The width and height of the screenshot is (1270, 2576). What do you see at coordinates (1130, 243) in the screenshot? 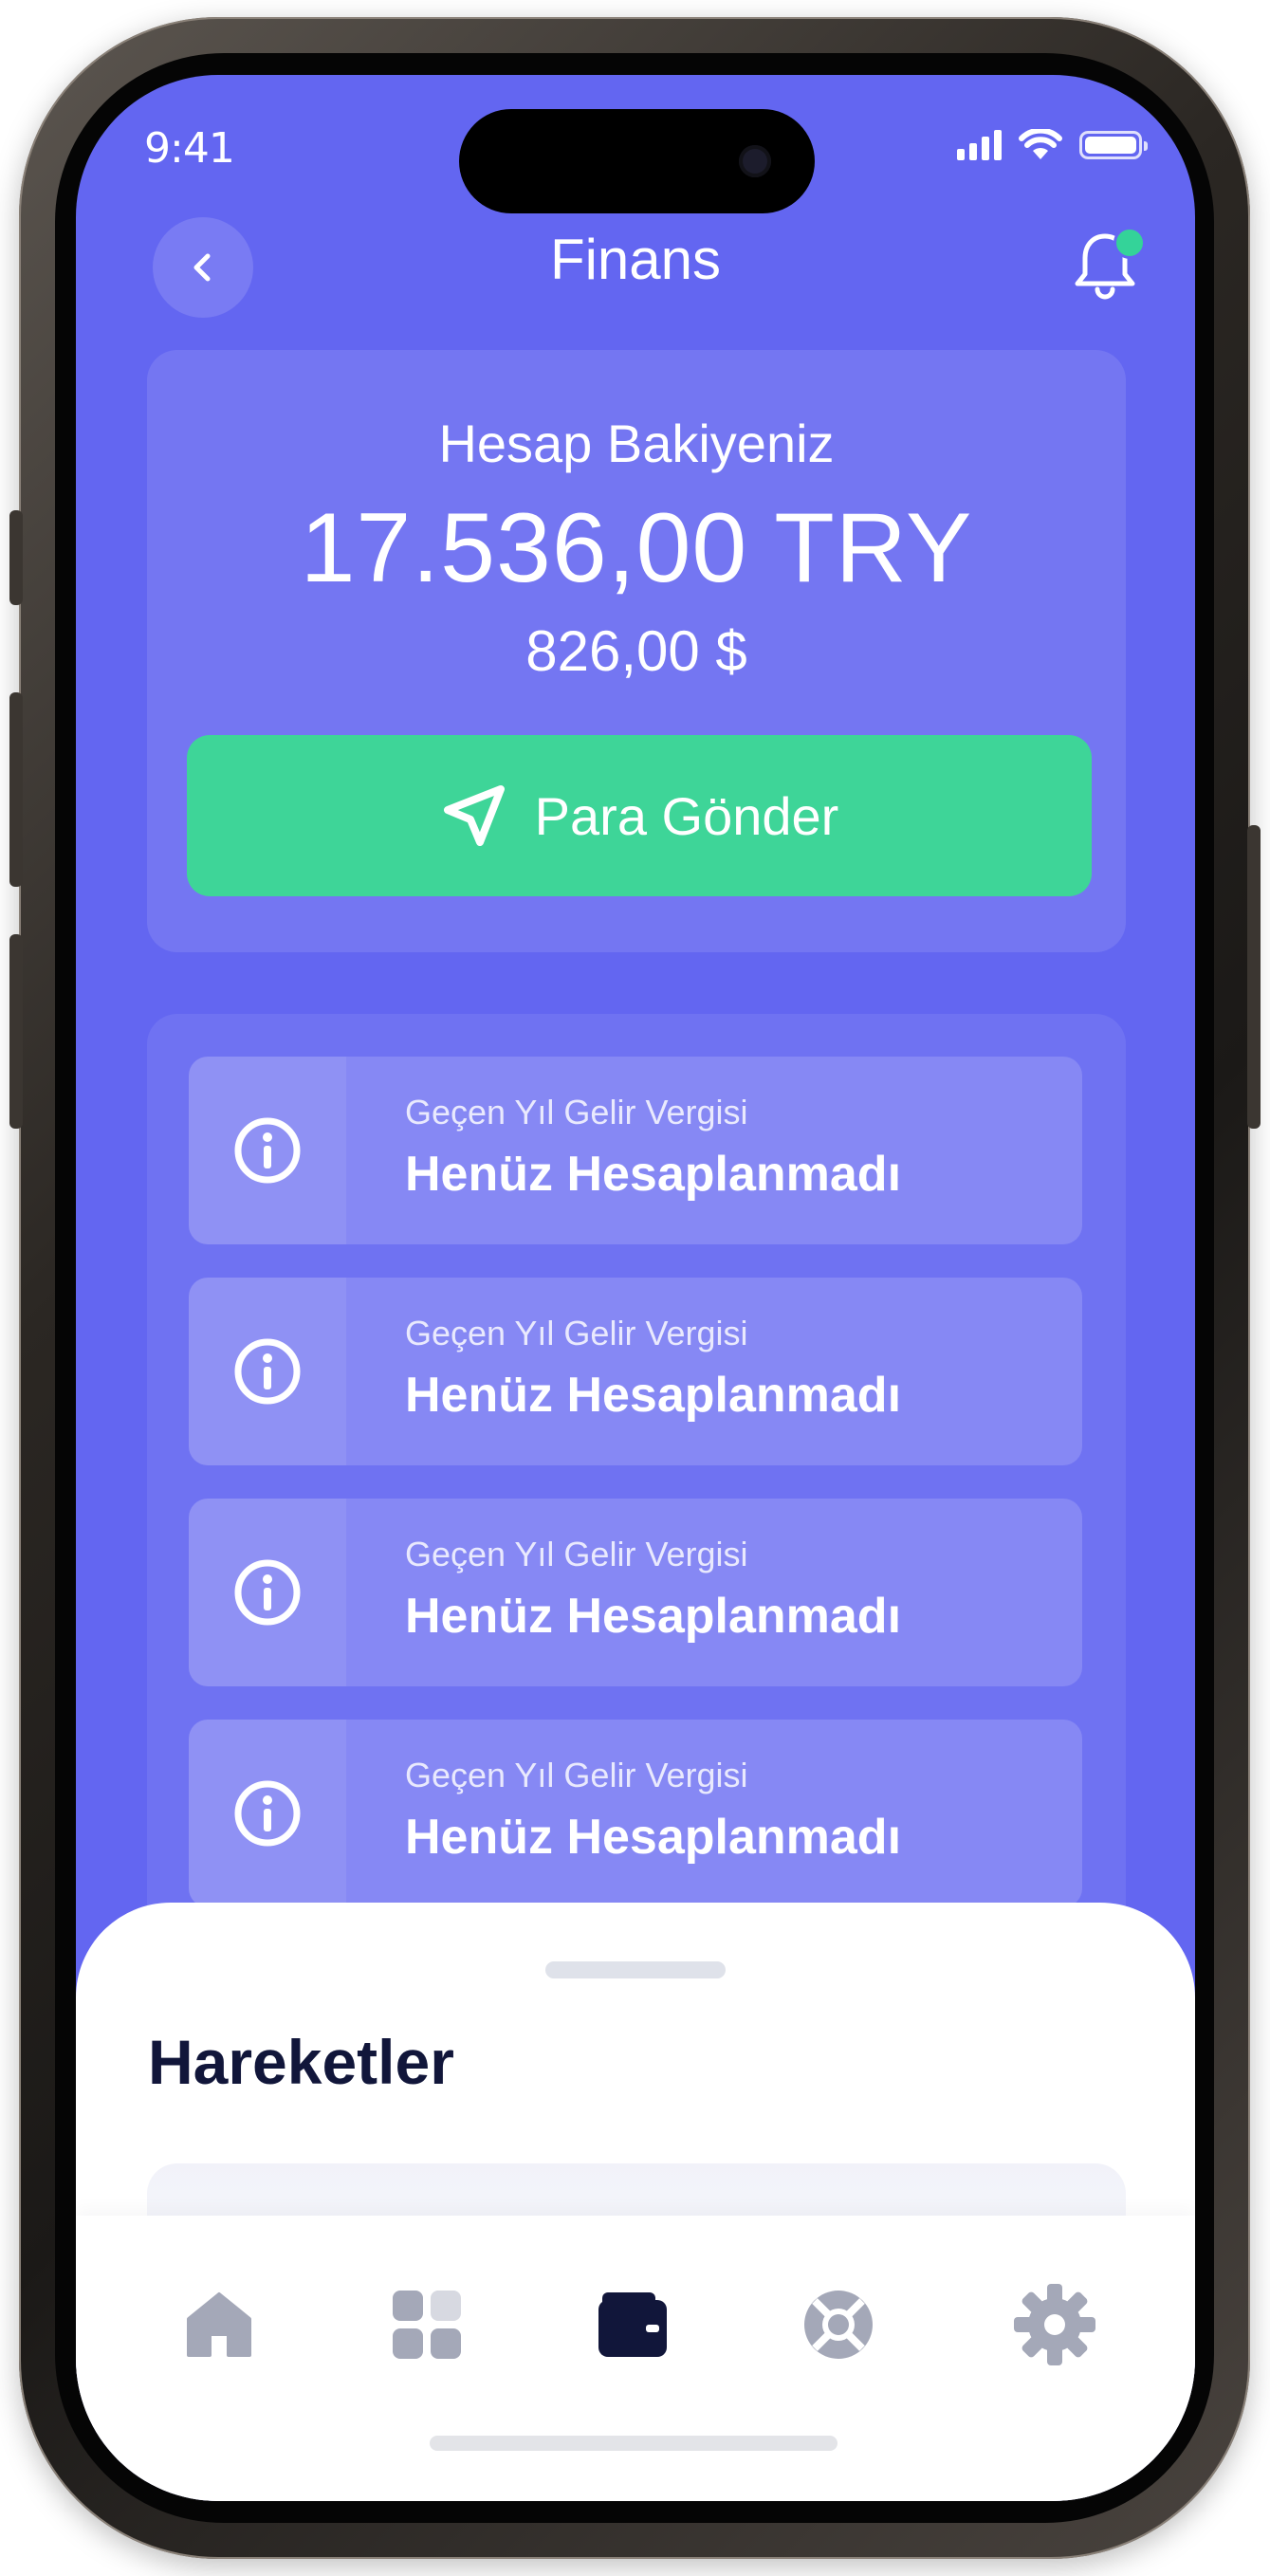
I see `notification-dot` at bounding box center [1130, 243].